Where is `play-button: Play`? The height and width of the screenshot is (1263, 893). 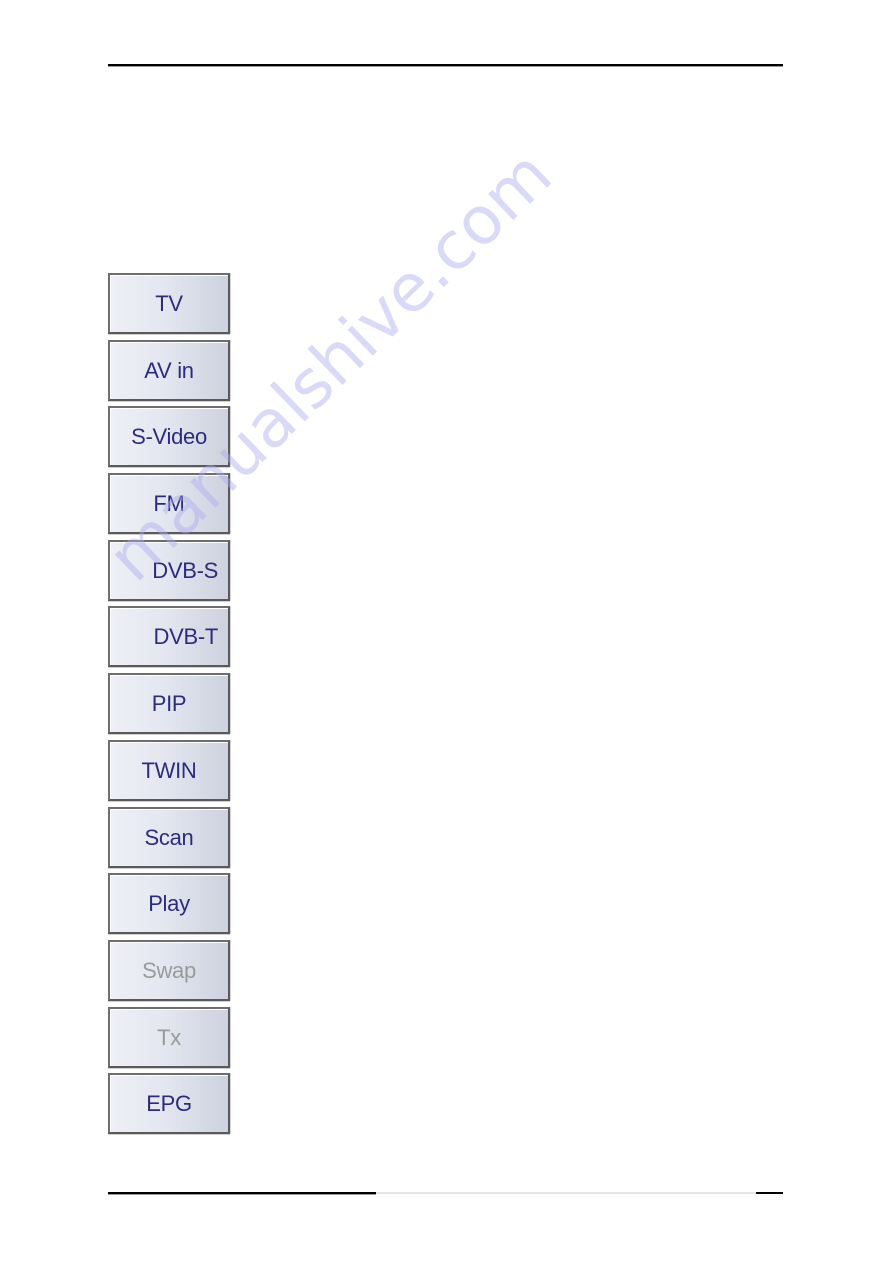 play-button: Play is located at coordinates (169, 904).